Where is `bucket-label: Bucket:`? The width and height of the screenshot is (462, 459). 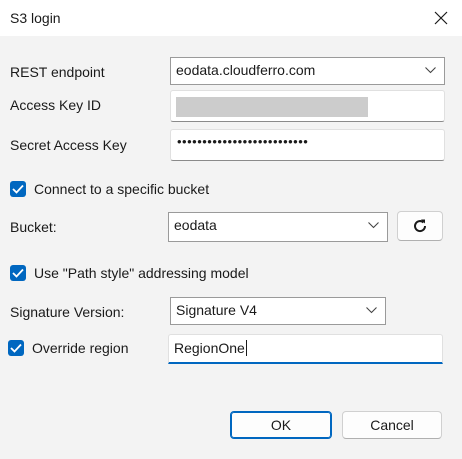 bucket-label: Bucket: is located at coordinates (33, 227).